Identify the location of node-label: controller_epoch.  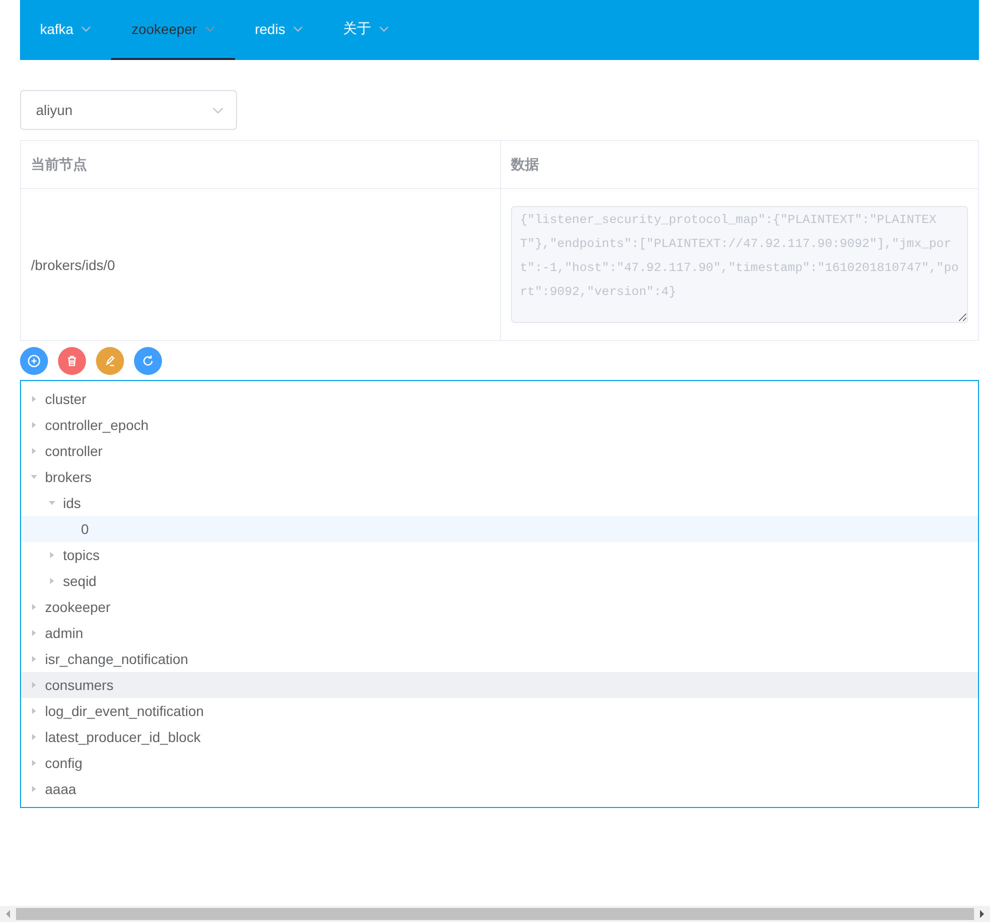
(97, 425).